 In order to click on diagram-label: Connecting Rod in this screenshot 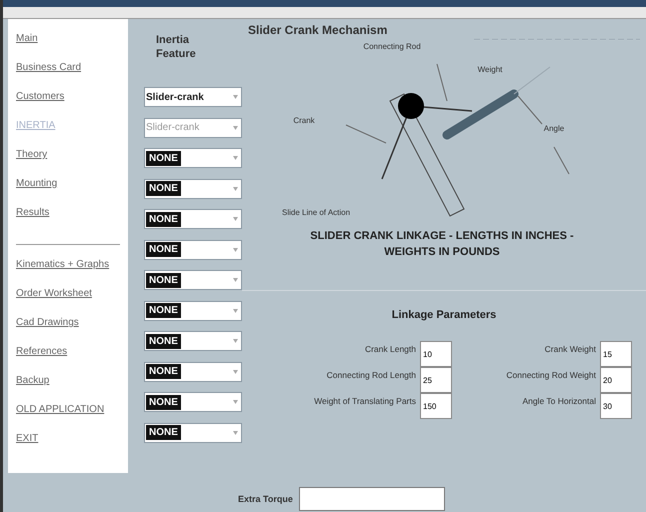, I will do `click(392, 46)`.